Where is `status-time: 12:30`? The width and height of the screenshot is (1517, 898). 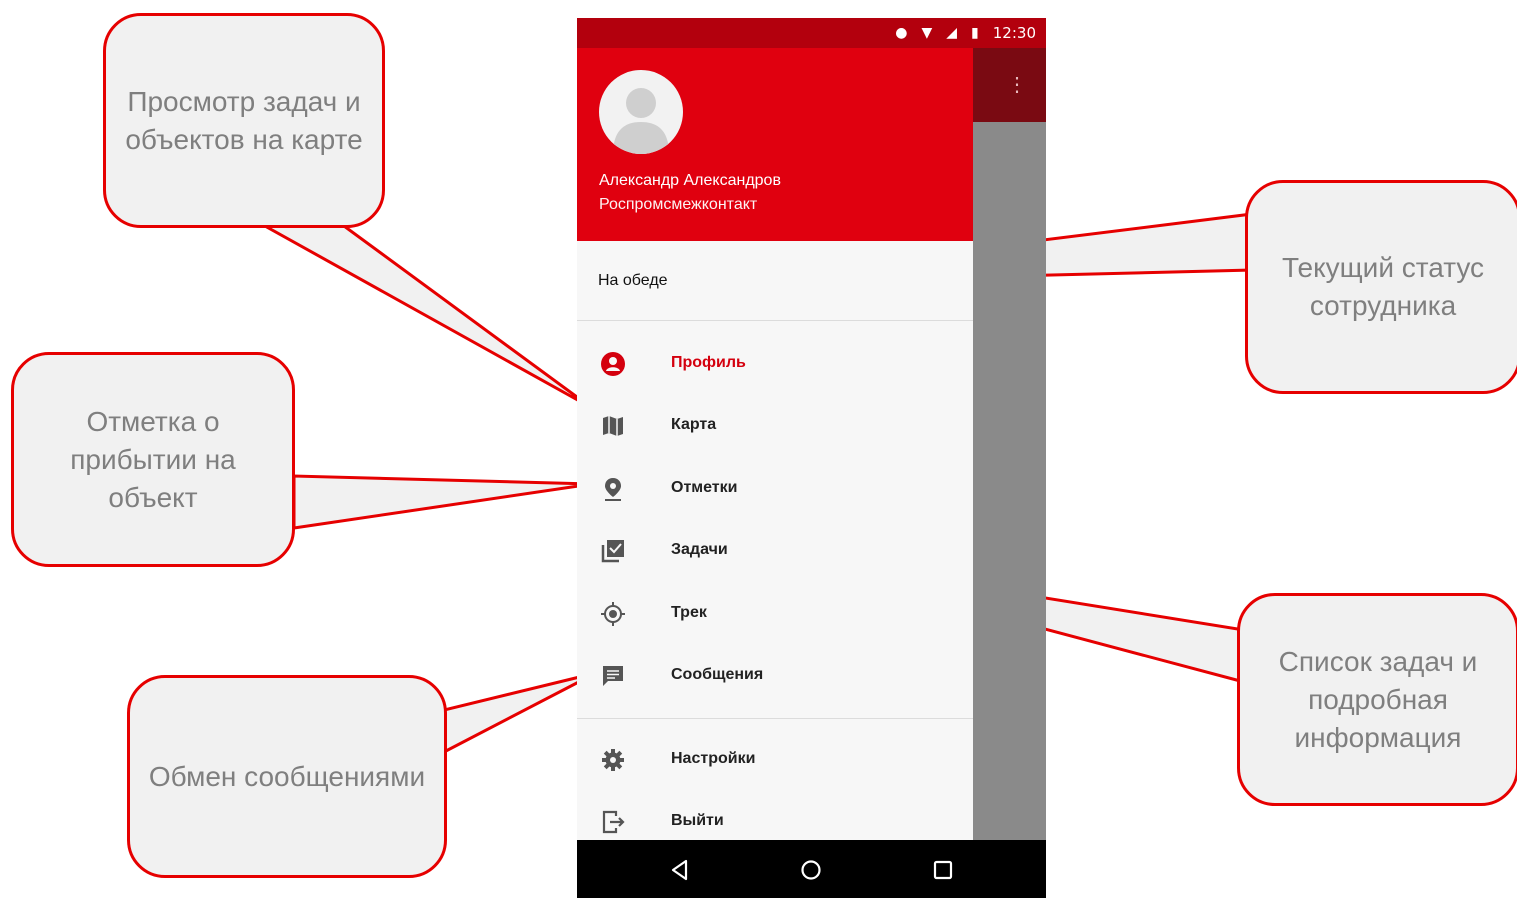
status-time: 12:30 is located at coordinates (1014, 33).